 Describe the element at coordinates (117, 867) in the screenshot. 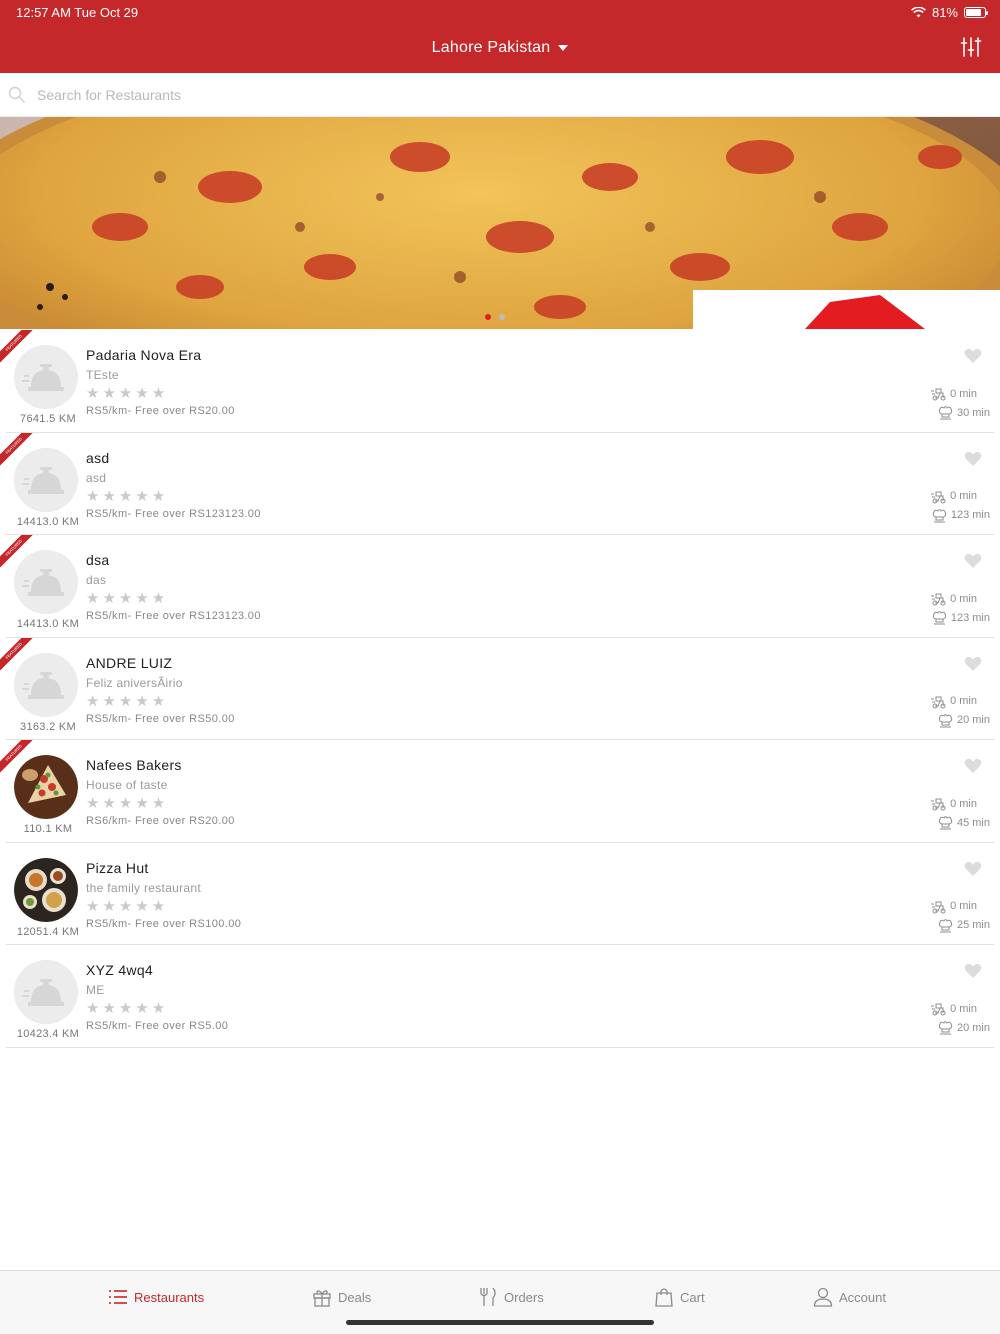

I see `restaurant-name: Pizza Hut` at that location.